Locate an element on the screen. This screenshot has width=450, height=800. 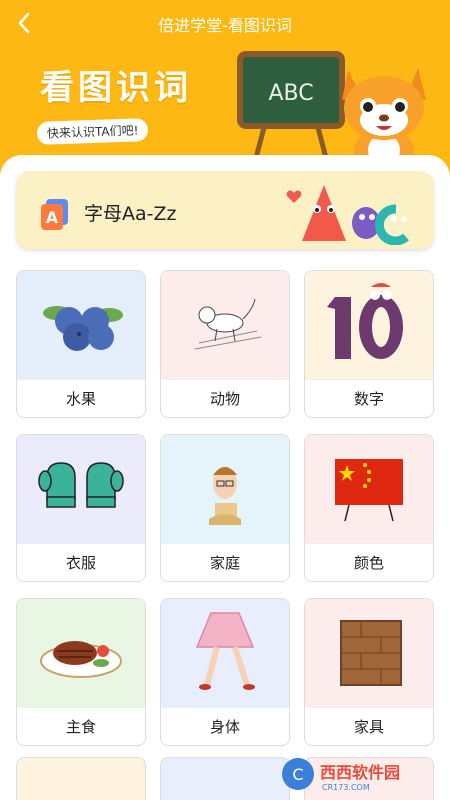
hero-title: 看图识词 is located at coordinates (116, 88).